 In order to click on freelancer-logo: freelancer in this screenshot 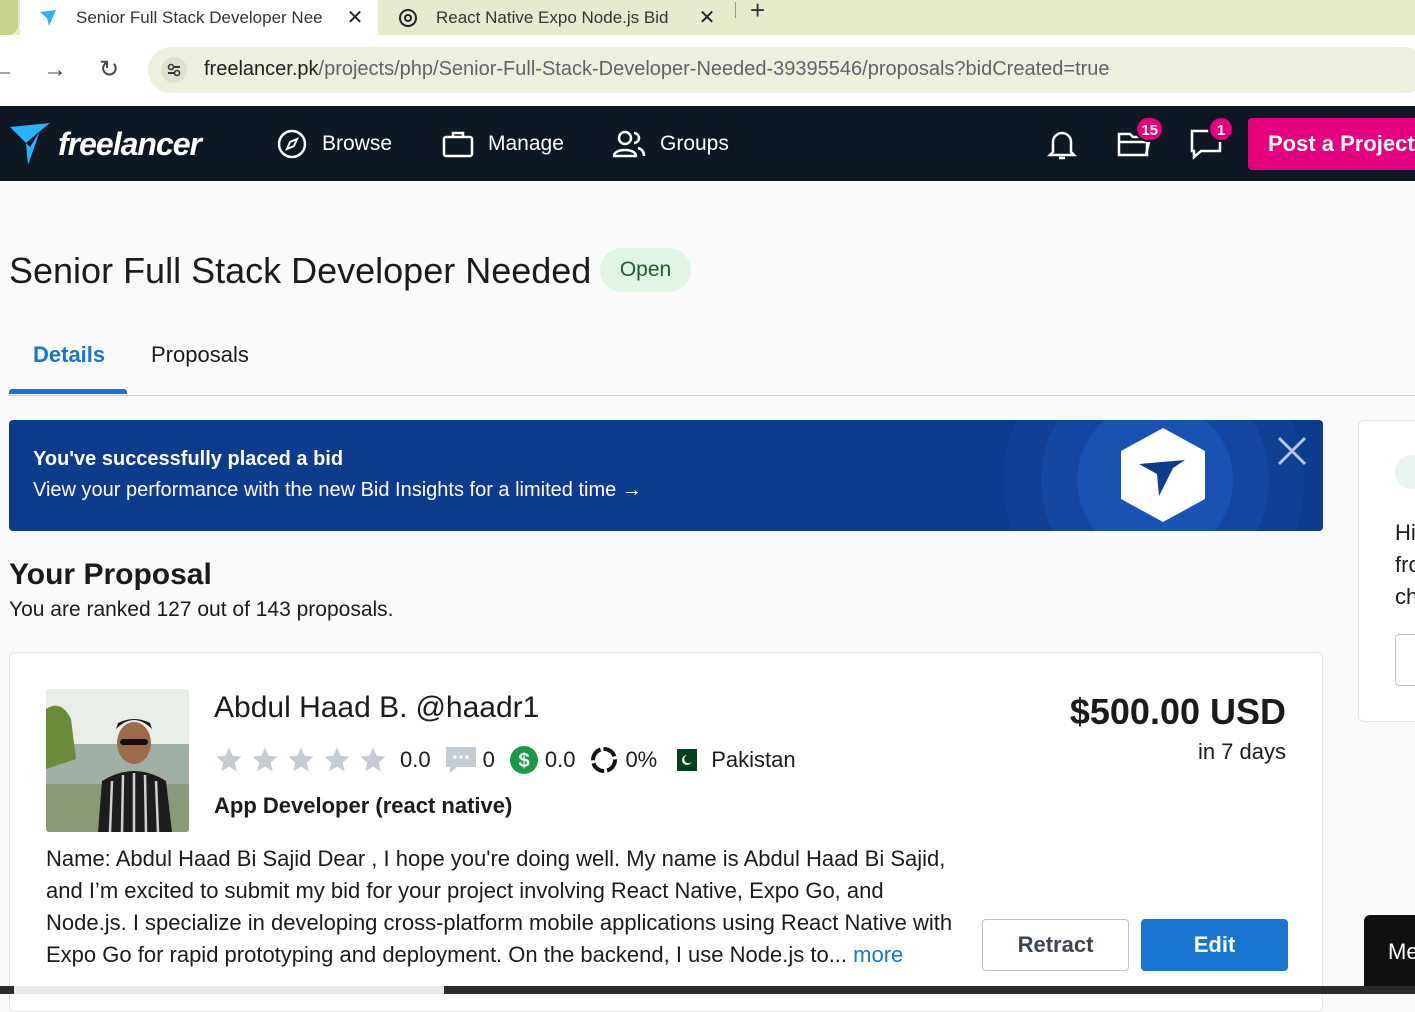, I will do `click(106, 144)`.